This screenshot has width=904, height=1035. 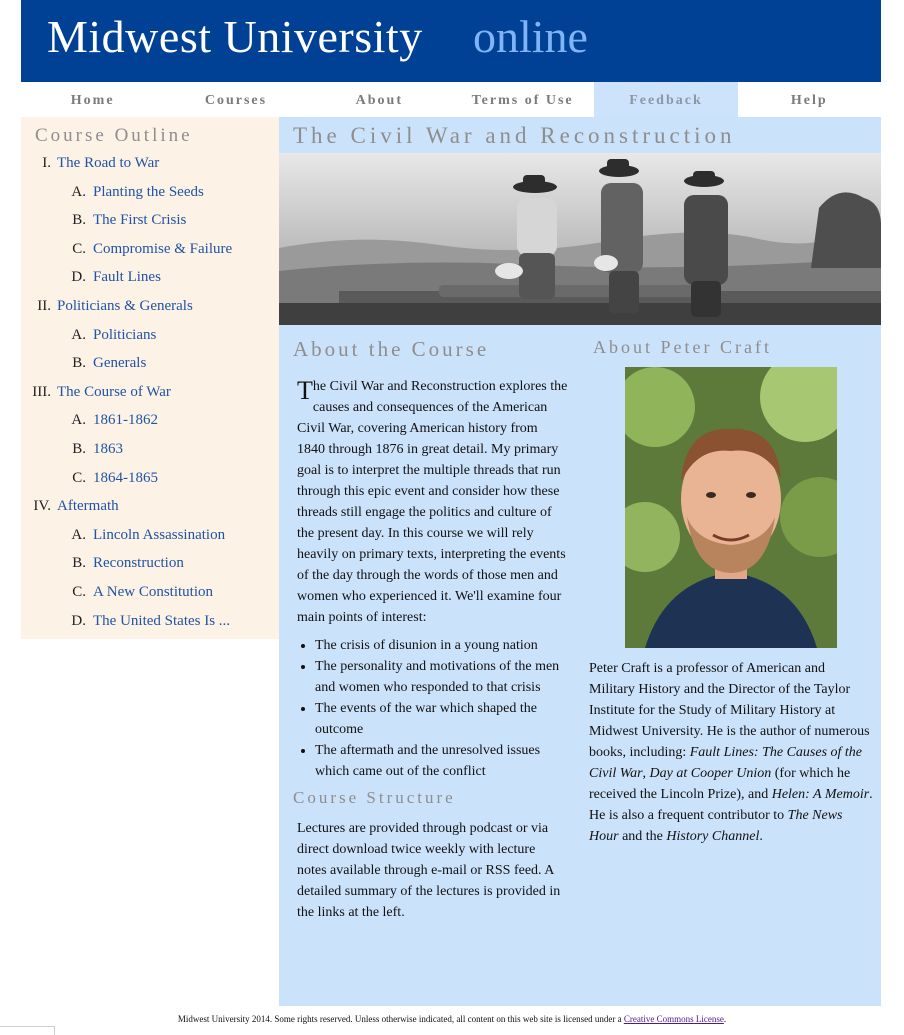 I want to click on outline-link: 1861-1862, so click(x=125, y=420).